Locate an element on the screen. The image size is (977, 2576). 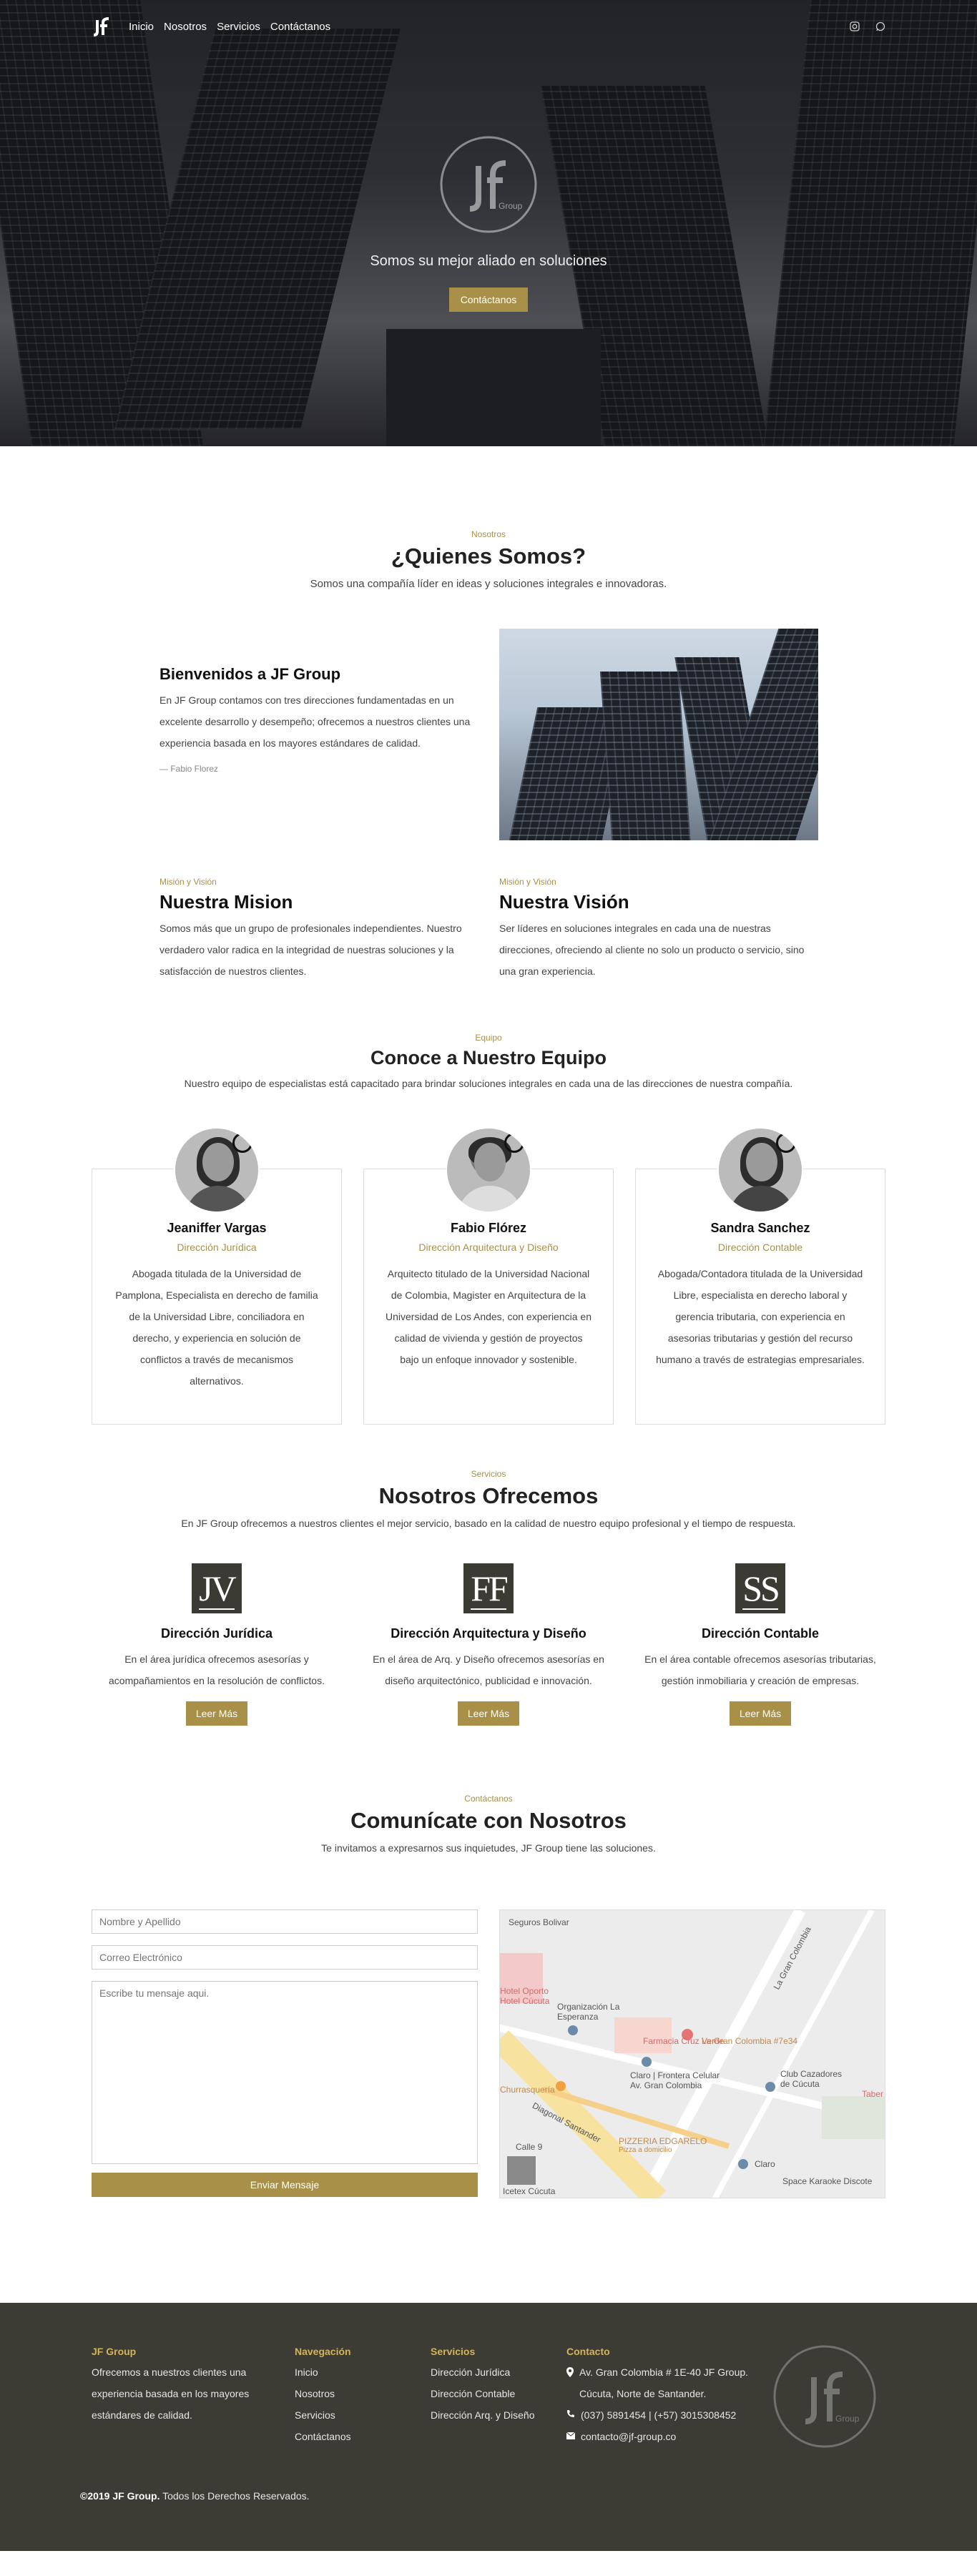
footer-phone: (037) 5891454 | (+57) 3015308452 is located at coordinates (659, 2415).